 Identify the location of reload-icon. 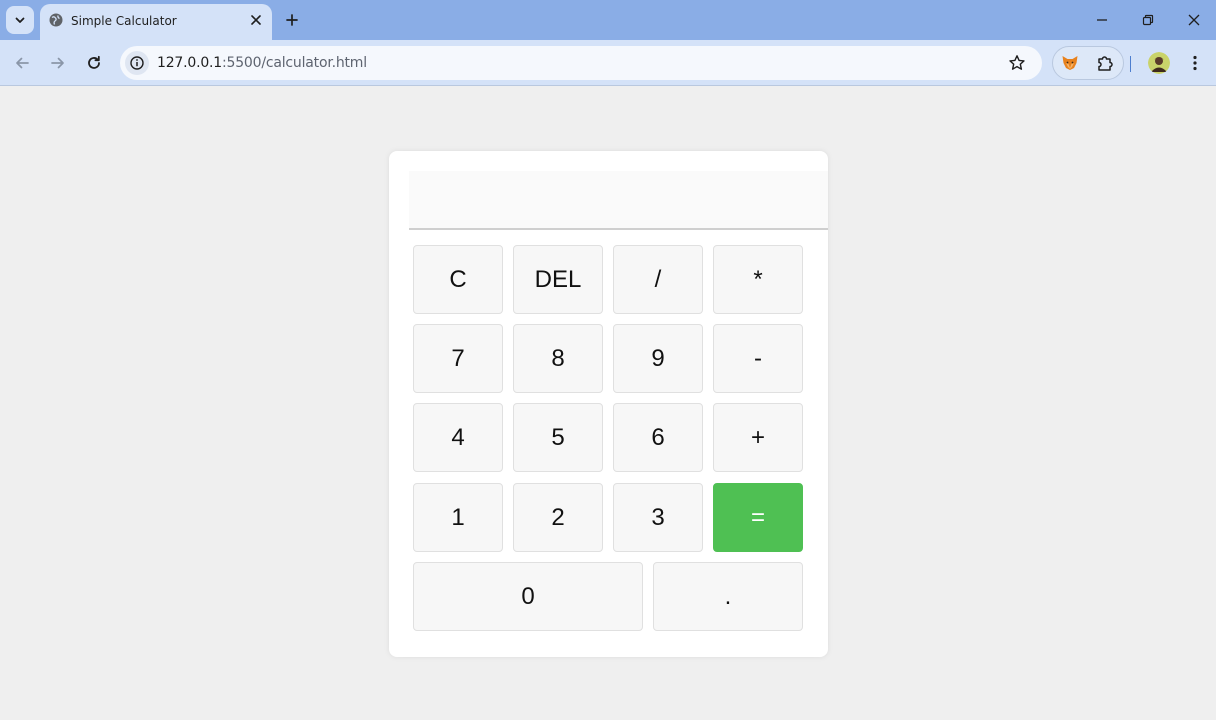
(94, 62).